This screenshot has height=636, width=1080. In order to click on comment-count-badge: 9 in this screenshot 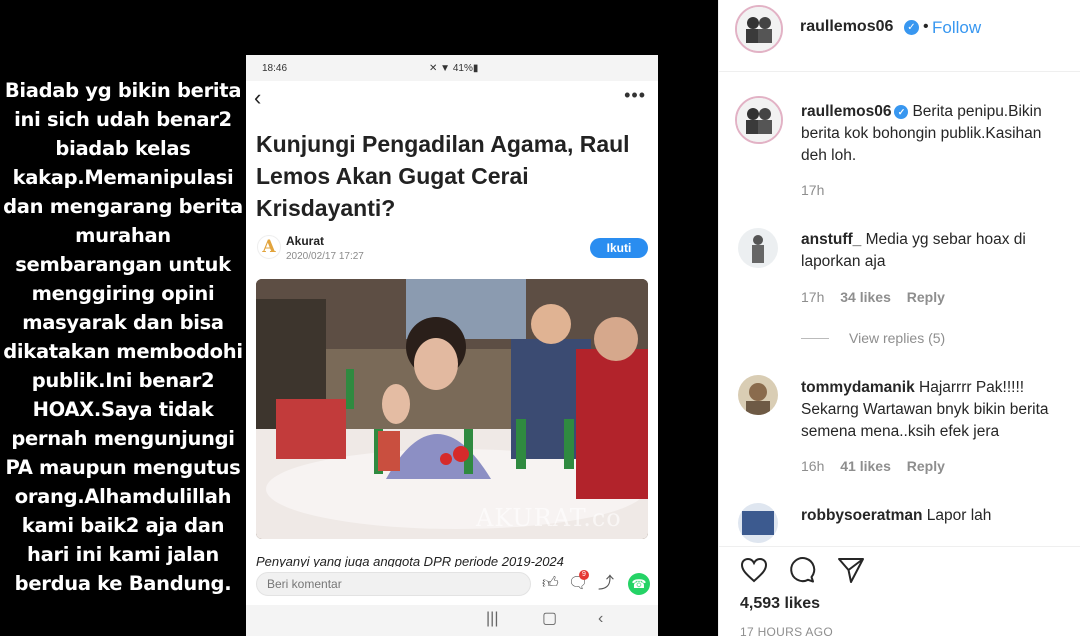, I will do `click(584, 575)`.